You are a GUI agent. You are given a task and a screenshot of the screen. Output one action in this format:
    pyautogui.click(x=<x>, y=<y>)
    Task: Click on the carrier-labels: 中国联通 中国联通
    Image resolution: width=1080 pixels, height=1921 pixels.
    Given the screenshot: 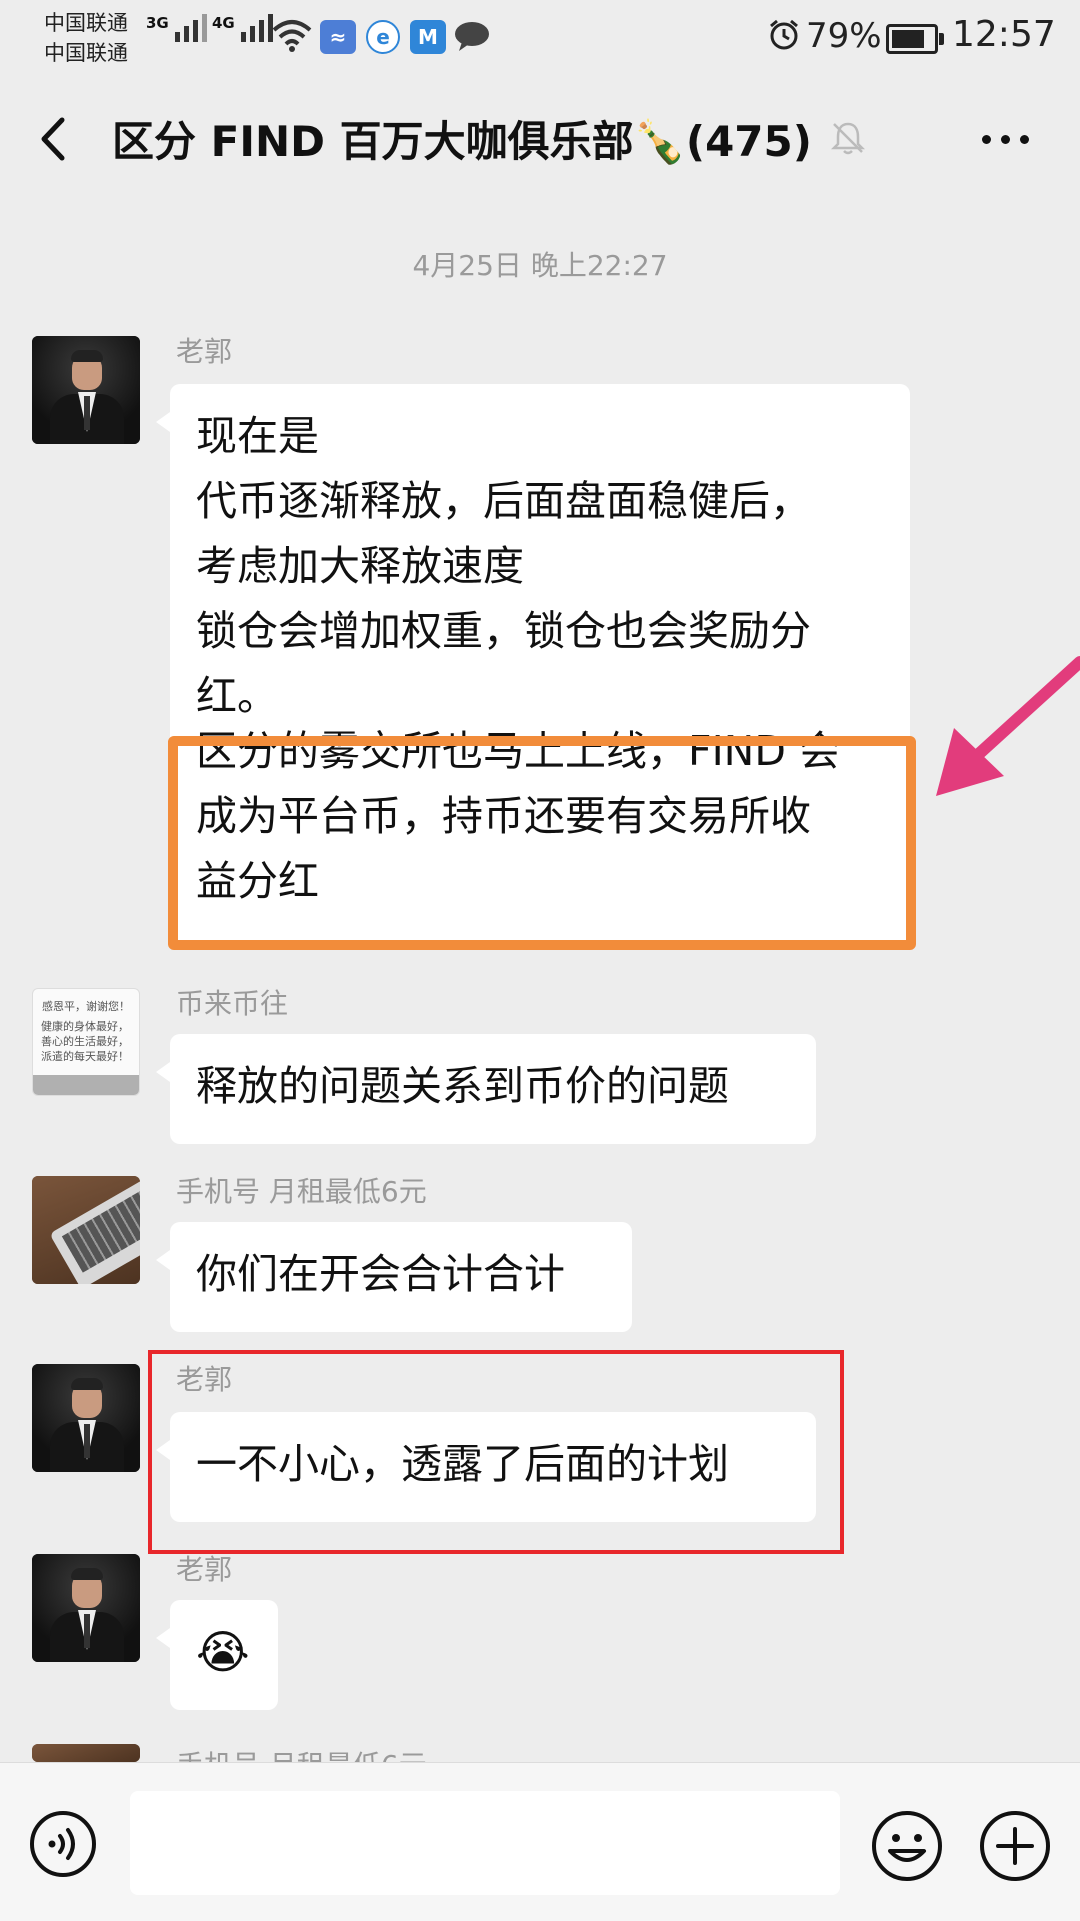 What is the action you would take?
    pyautogui.click(x=86, y=38)
    